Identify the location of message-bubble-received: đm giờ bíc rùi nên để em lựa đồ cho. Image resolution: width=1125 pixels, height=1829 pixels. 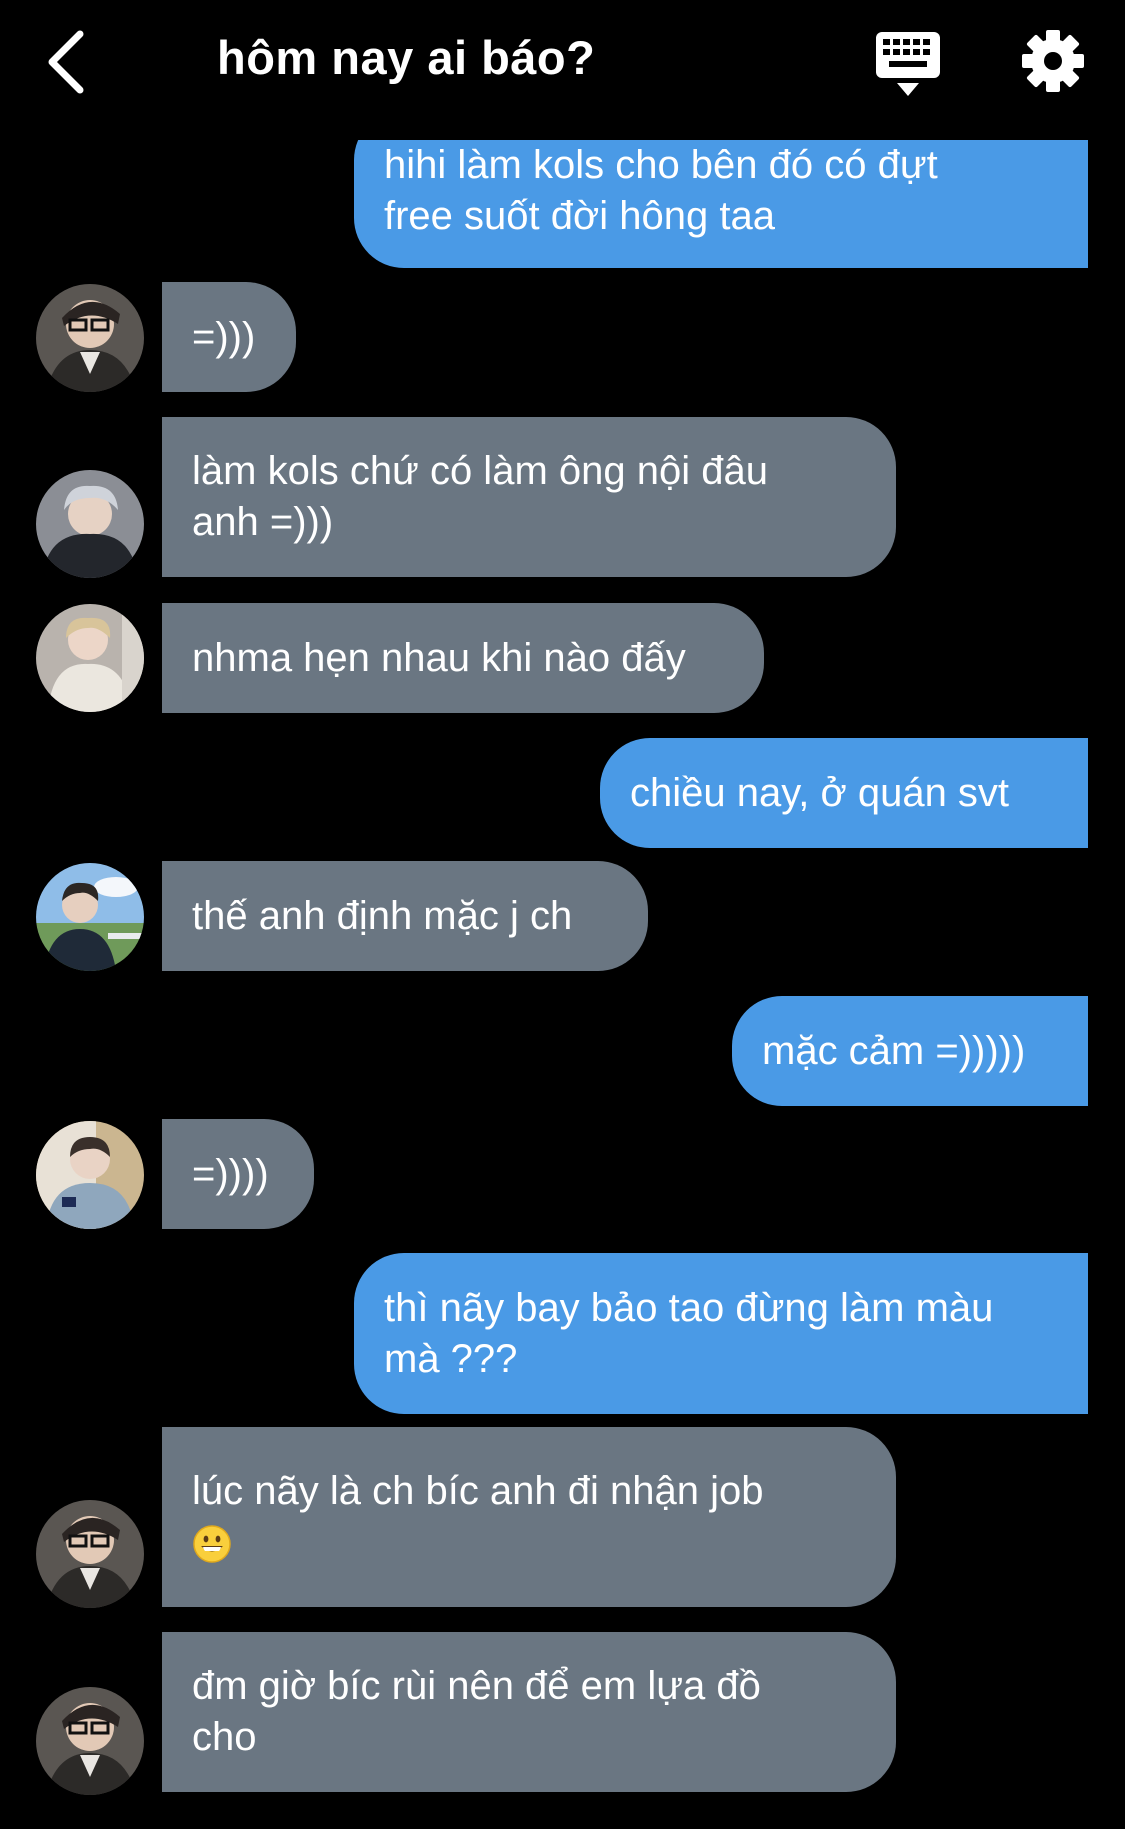
(529, 1712).